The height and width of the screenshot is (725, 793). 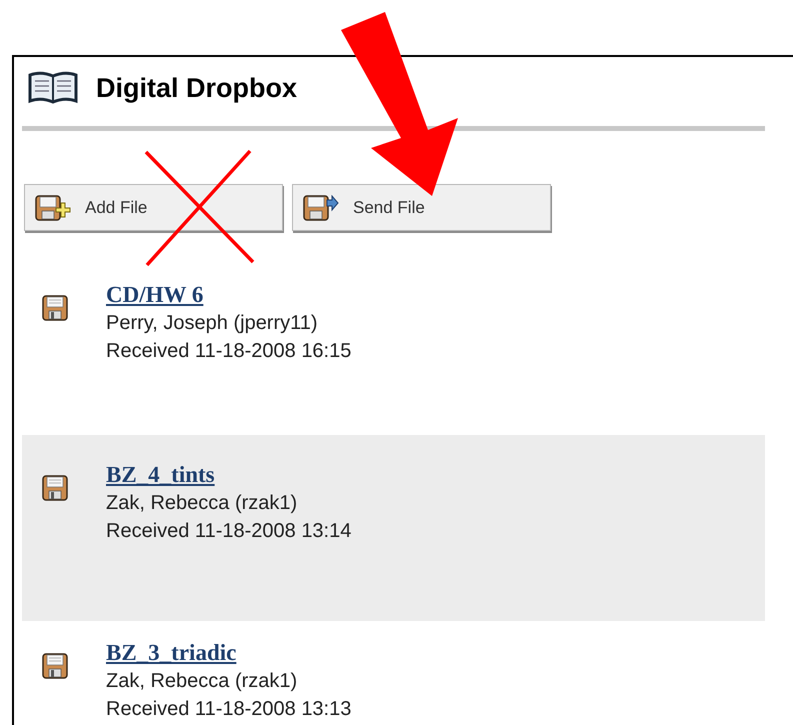 What do you see at coordinates (229, 295) in the screenshot?
I see `file-link: CD/HW 6` at bounding box center [229, 295].